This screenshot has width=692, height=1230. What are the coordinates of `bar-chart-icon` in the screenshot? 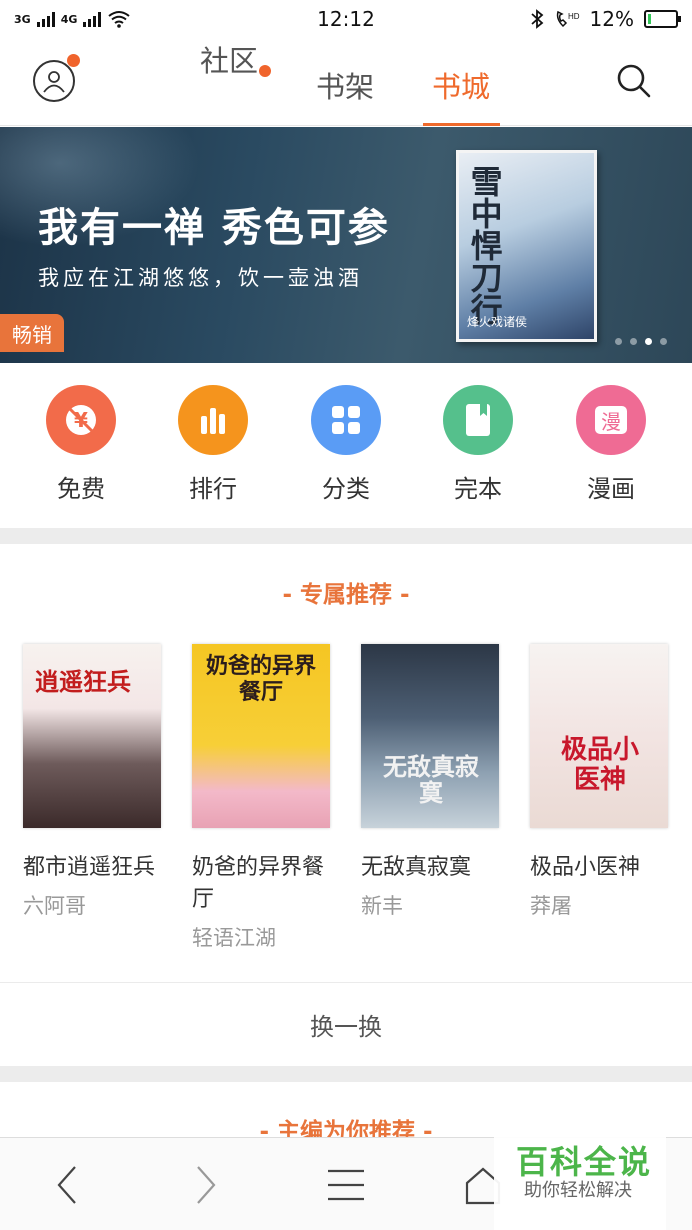 It's located at (213, 420).